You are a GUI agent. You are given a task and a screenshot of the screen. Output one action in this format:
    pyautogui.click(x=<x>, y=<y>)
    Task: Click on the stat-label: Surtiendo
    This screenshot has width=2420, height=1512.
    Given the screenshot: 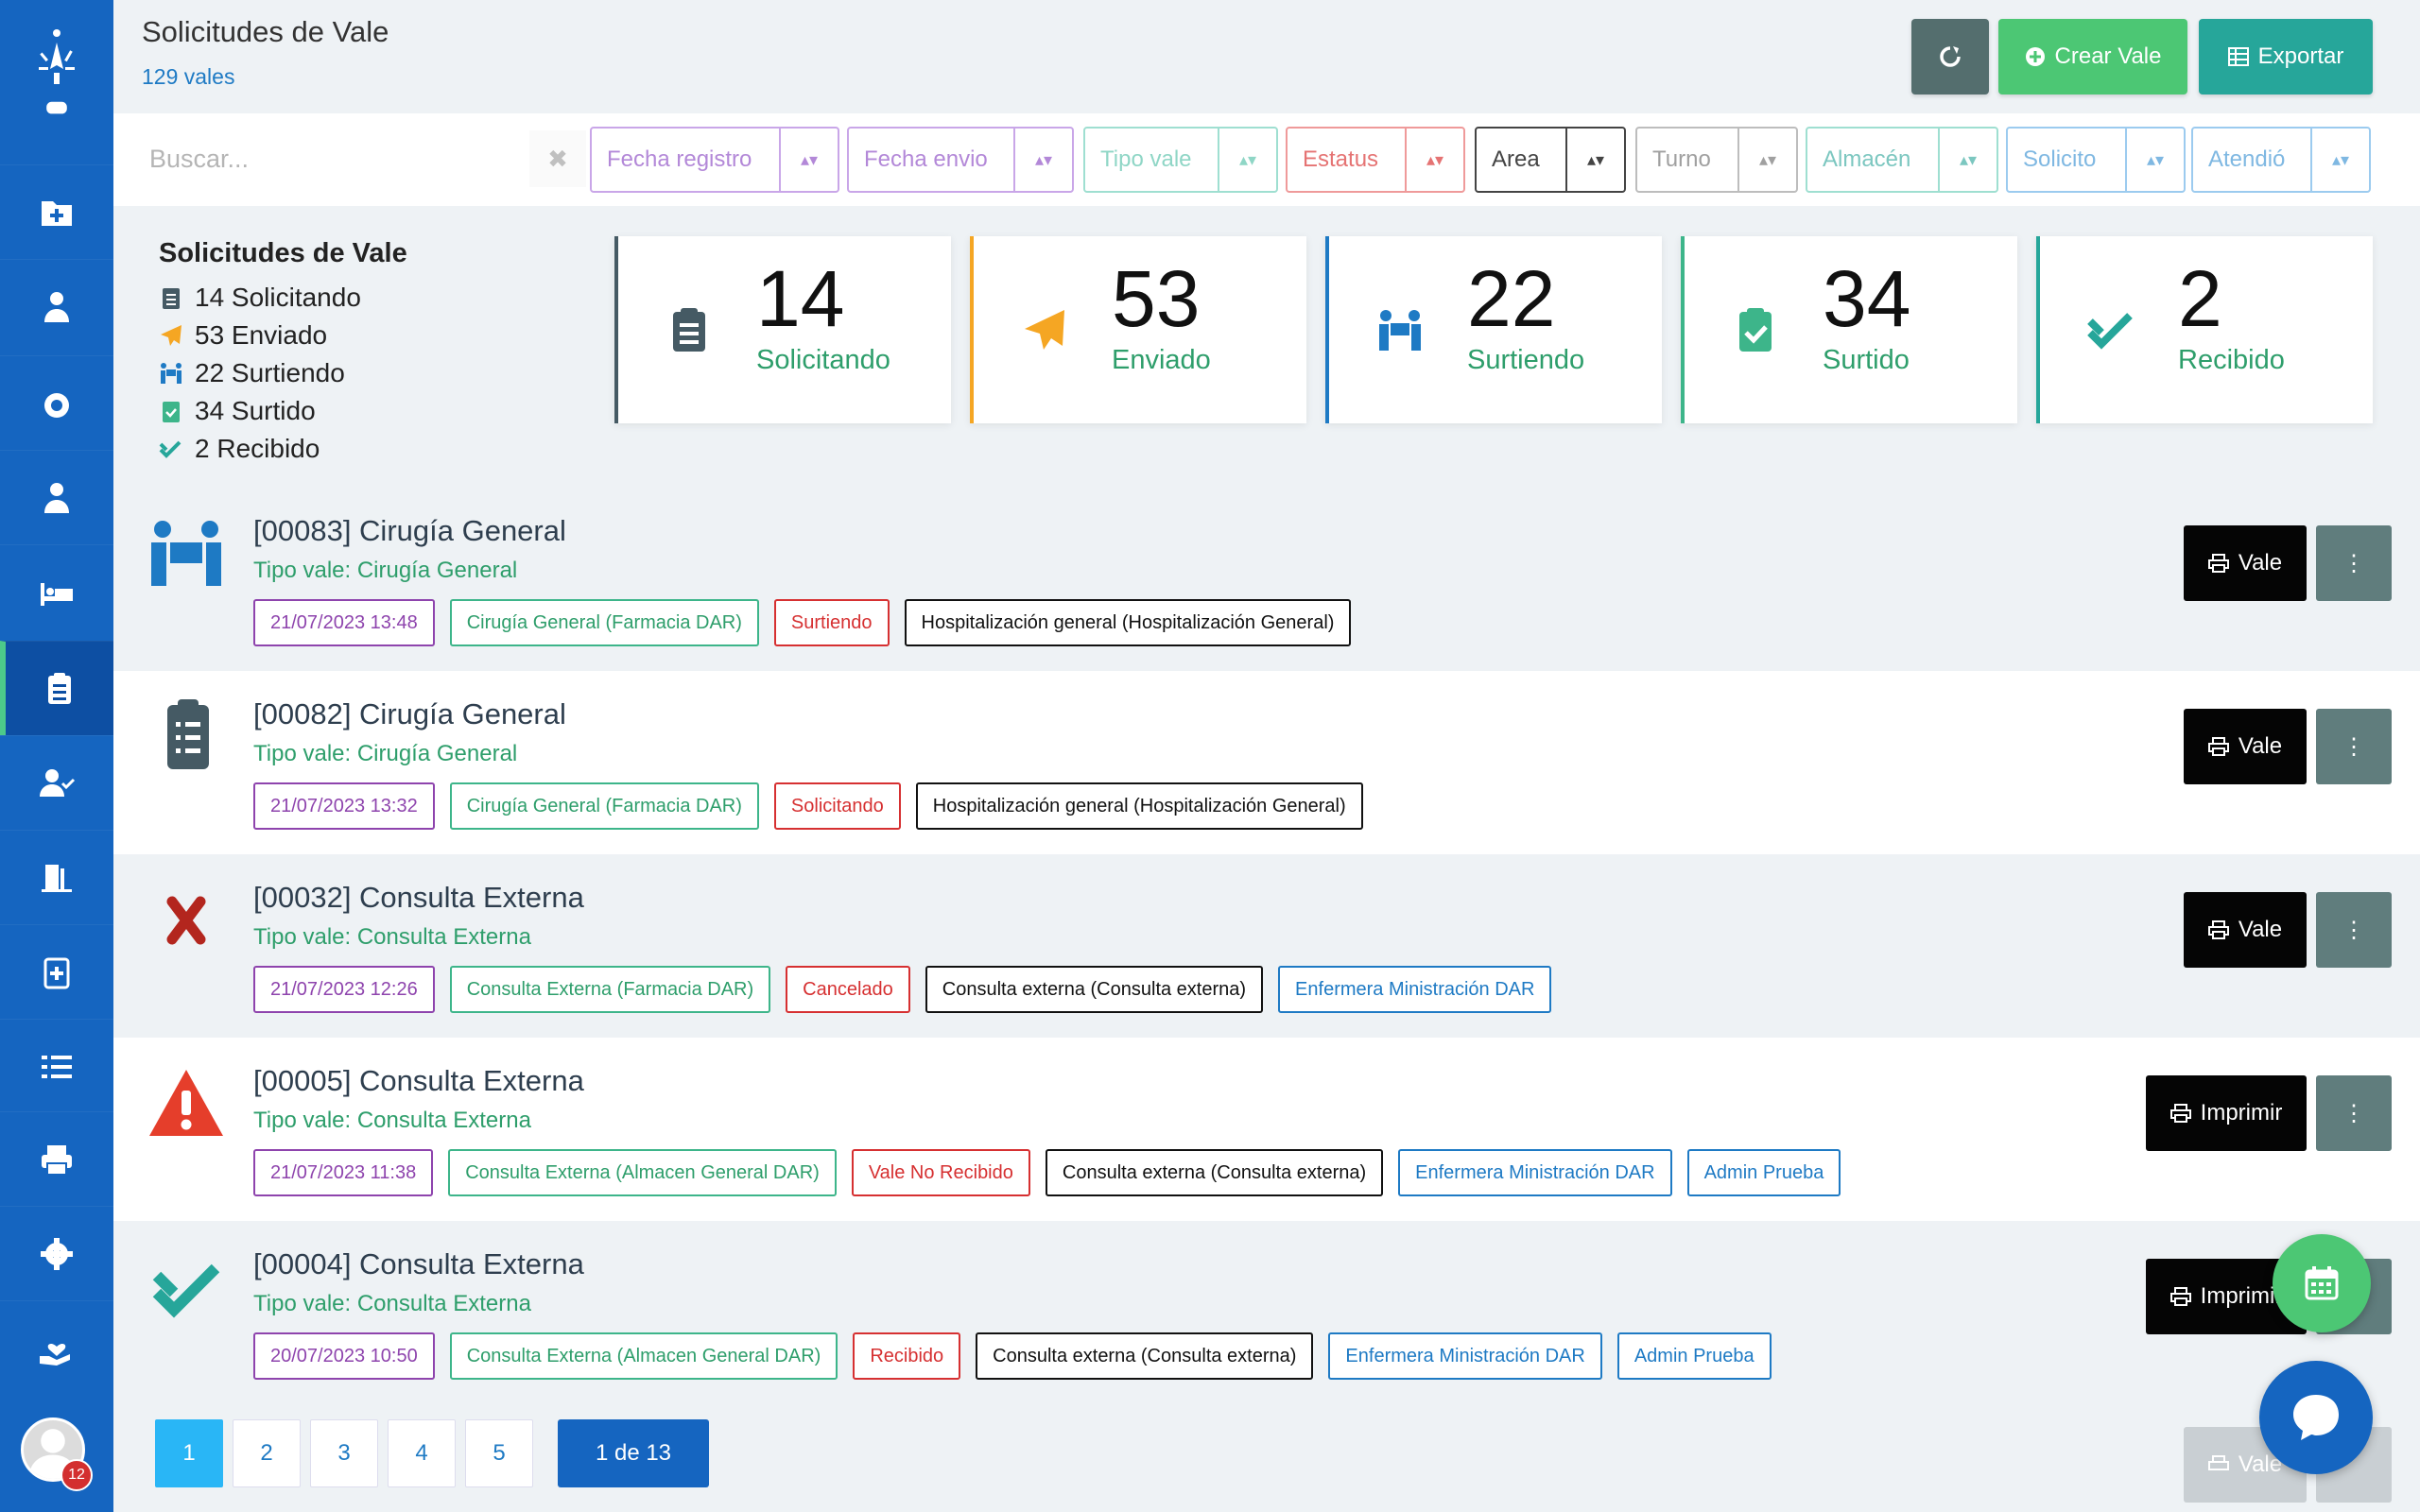 What is the action you would take?
    pyautogui.click(x=1526, y=360)
    